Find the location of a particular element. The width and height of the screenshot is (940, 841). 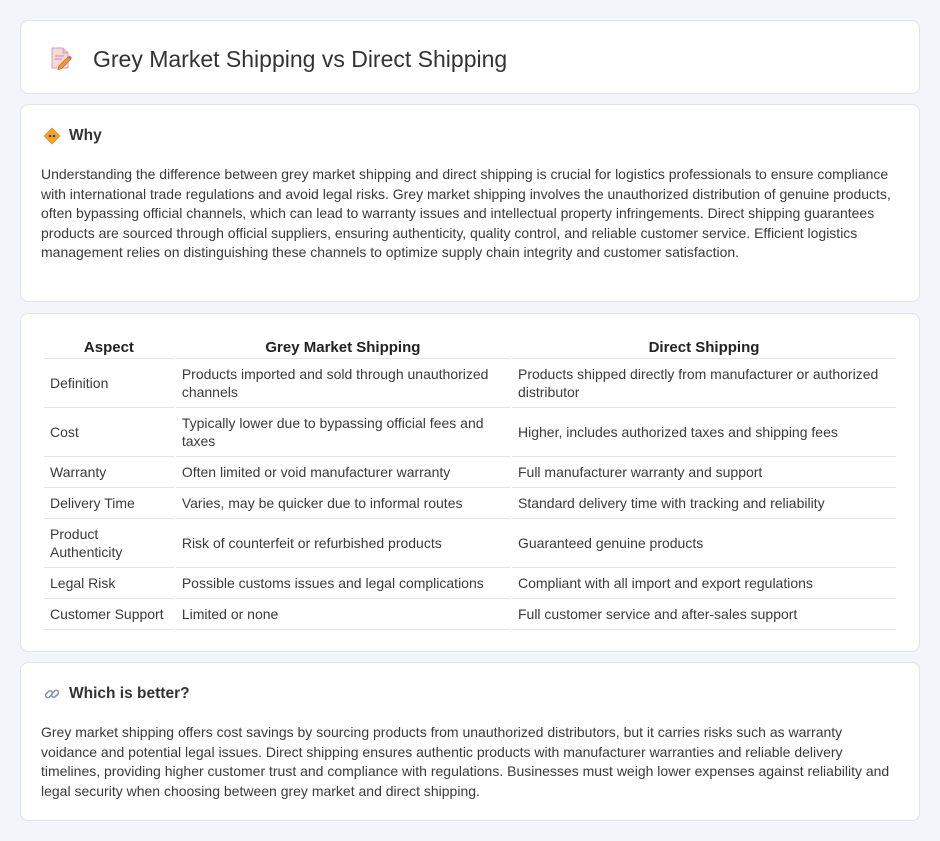

link-icon is located at coordinates (52, 694).